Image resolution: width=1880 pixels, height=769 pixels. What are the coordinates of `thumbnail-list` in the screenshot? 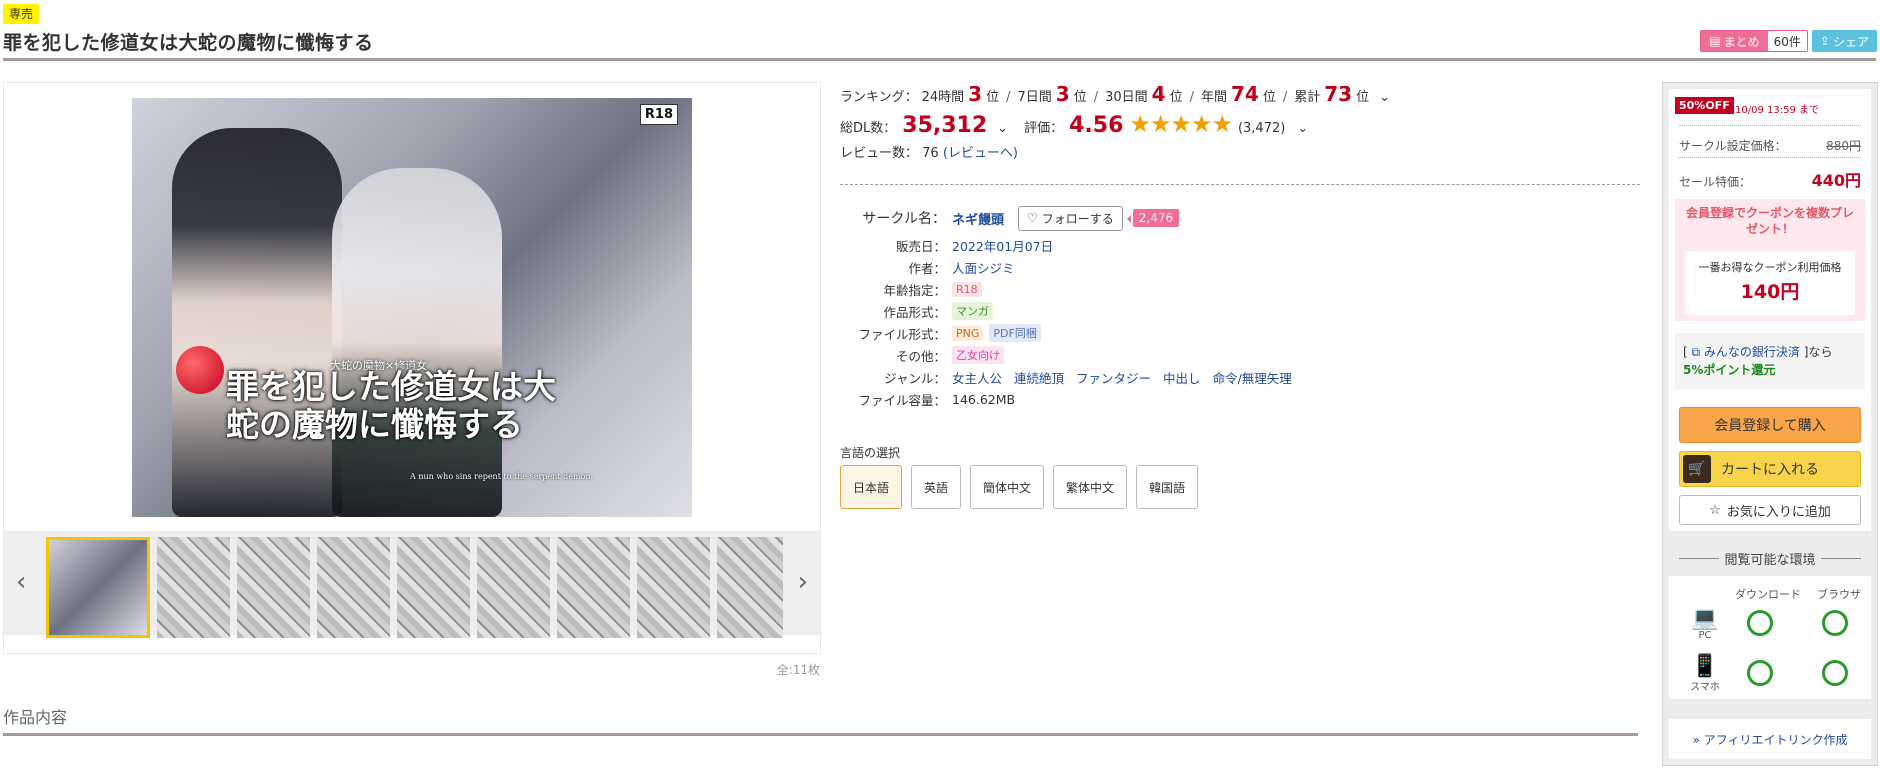 It's located at (414, 587).